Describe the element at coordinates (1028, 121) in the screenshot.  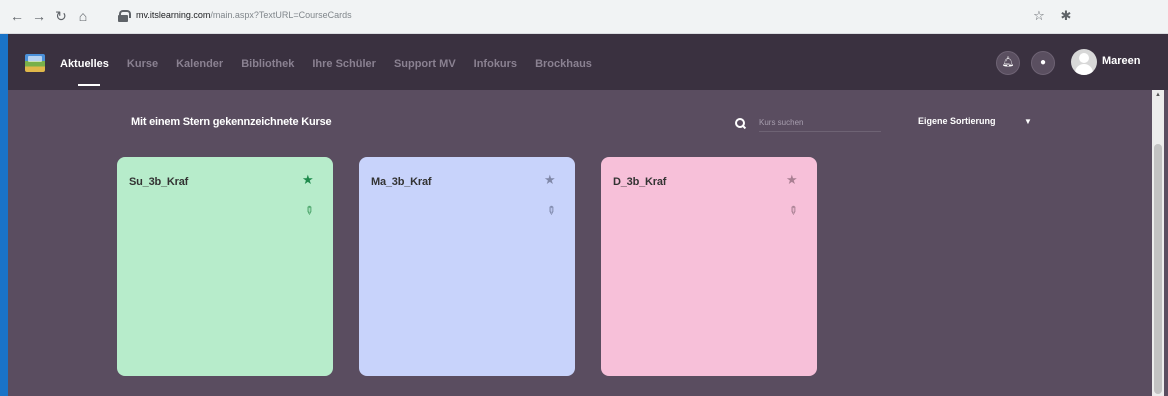
I see `caret-down-icon: ▼` at that location.